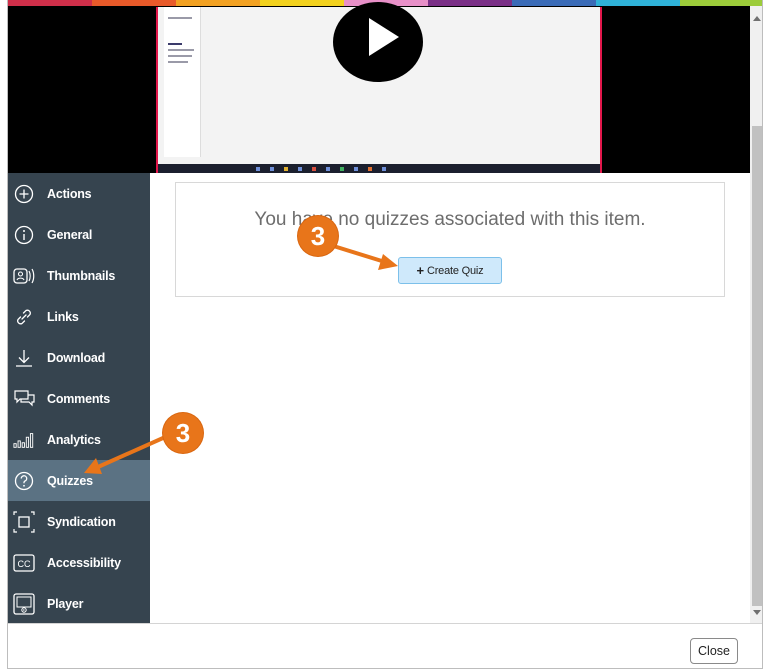 This screenshot has width=764, height=671. I want to click on sidebar-item-quizzes: Quizzes, so click(79, 480).